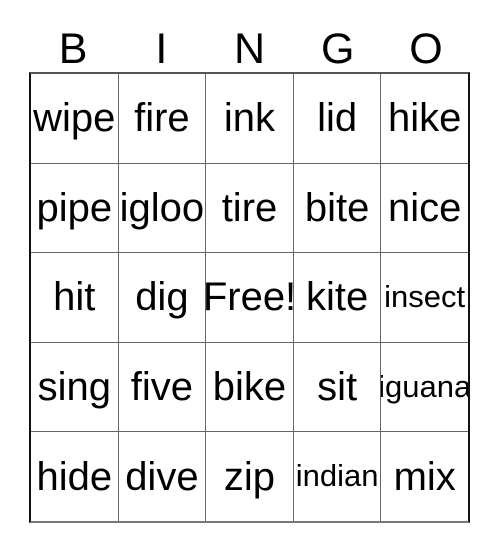 The image size is (500, 544). I want to click on bingo-cell-label: tire, so click(249, 207).